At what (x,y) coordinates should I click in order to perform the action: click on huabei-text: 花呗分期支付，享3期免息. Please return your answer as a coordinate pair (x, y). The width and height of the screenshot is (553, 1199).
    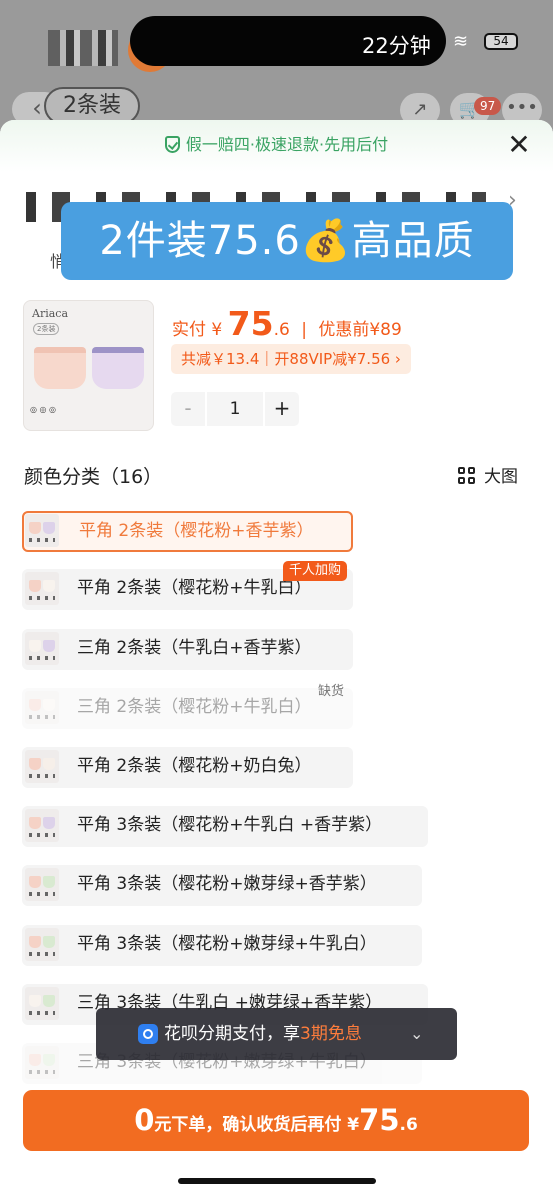
    Looking at the image, I should click on (263, 1034).